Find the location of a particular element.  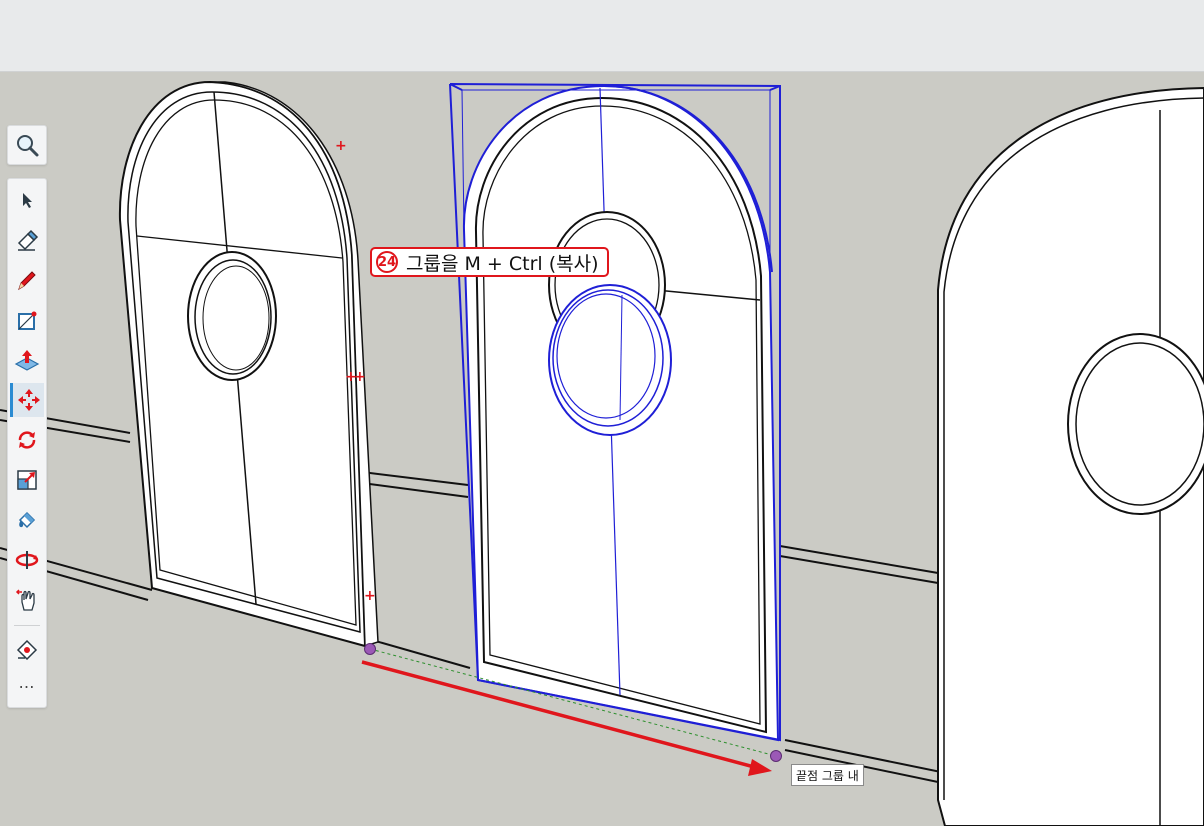

move-icon is located at coordinates (28, 400).